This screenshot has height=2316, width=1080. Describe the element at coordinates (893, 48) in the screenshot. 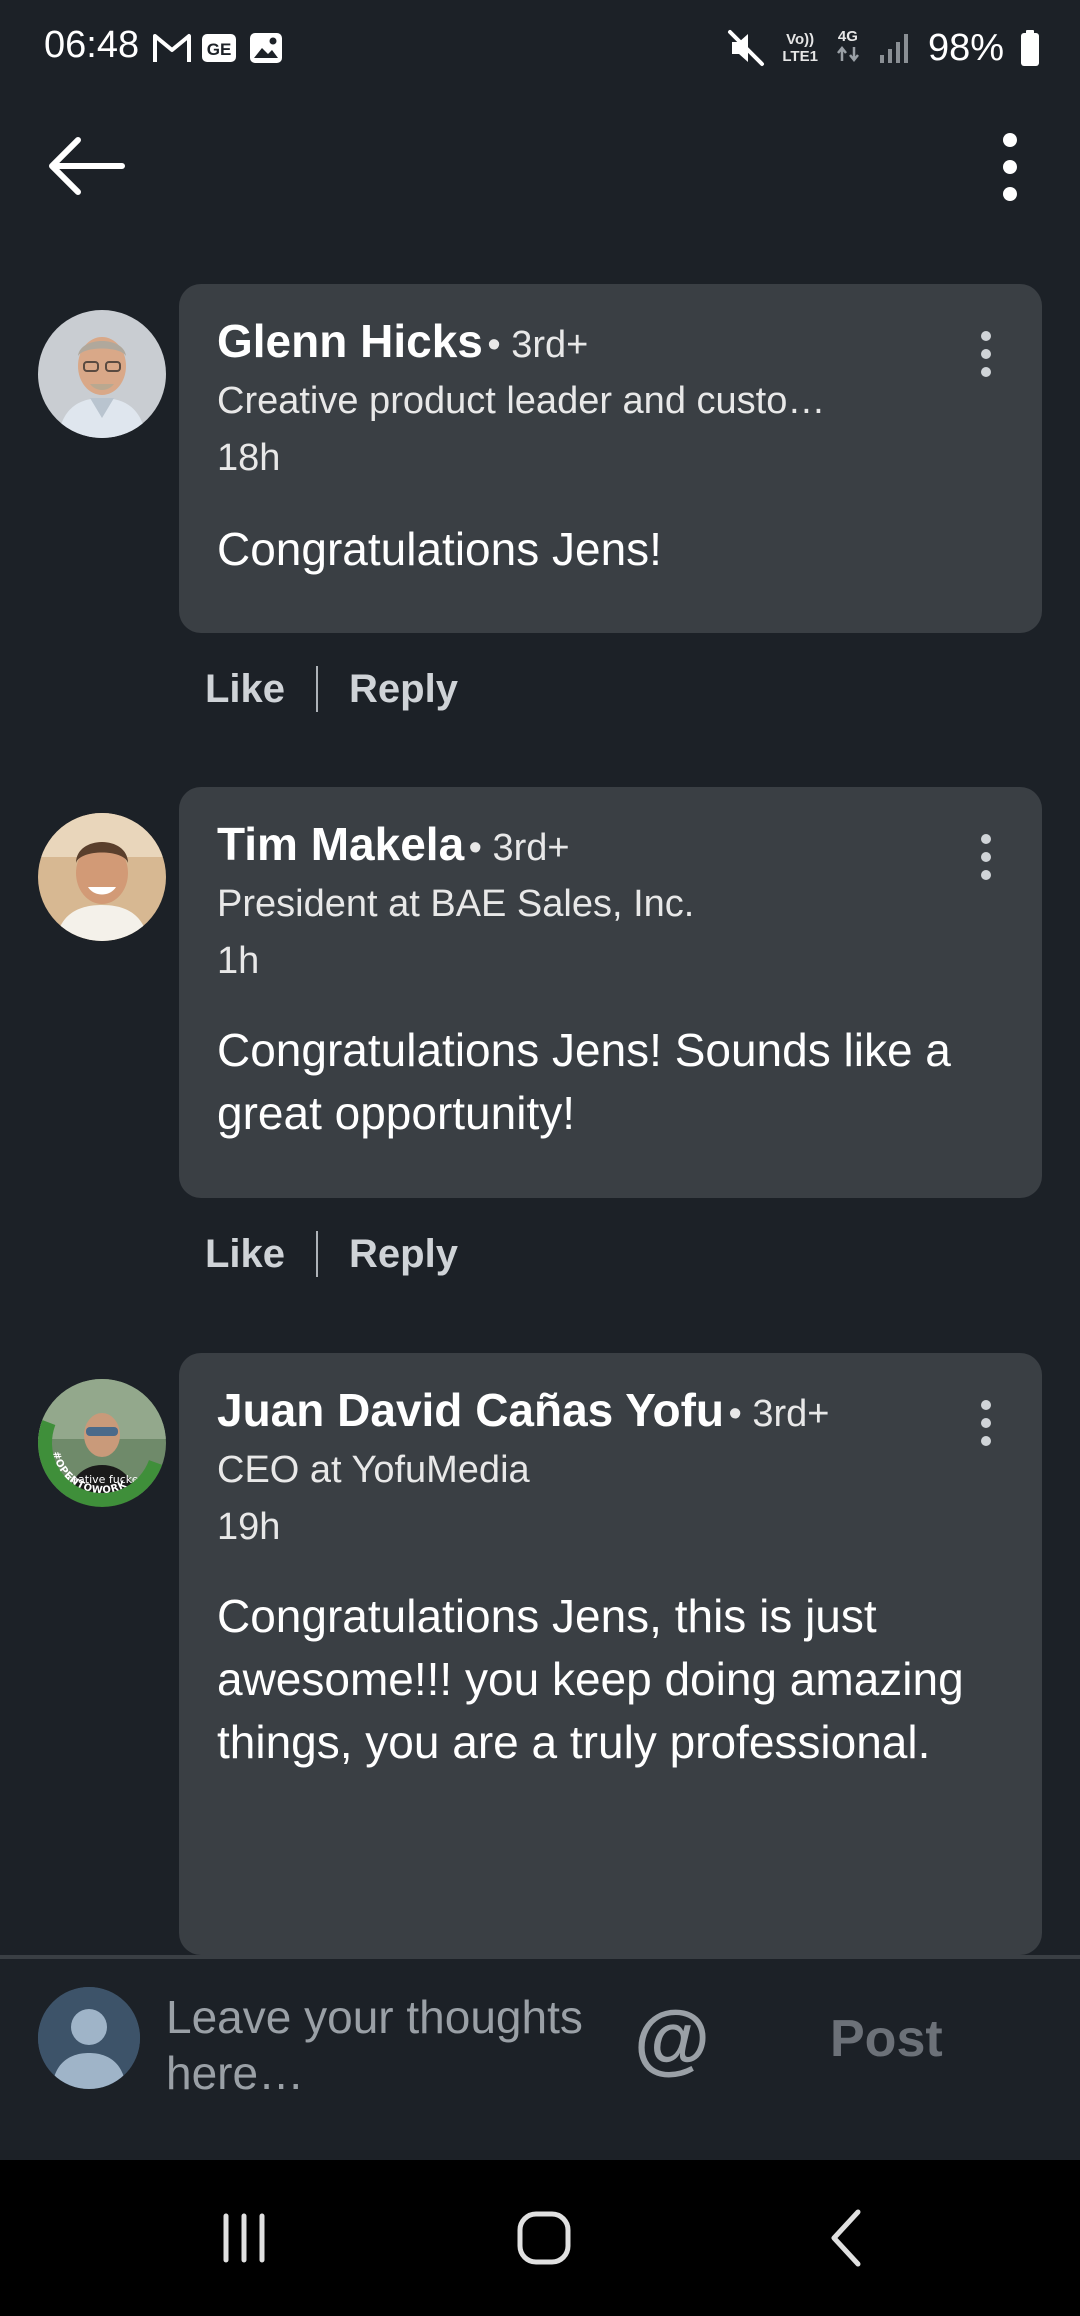

I see `signal-icon` at that location.